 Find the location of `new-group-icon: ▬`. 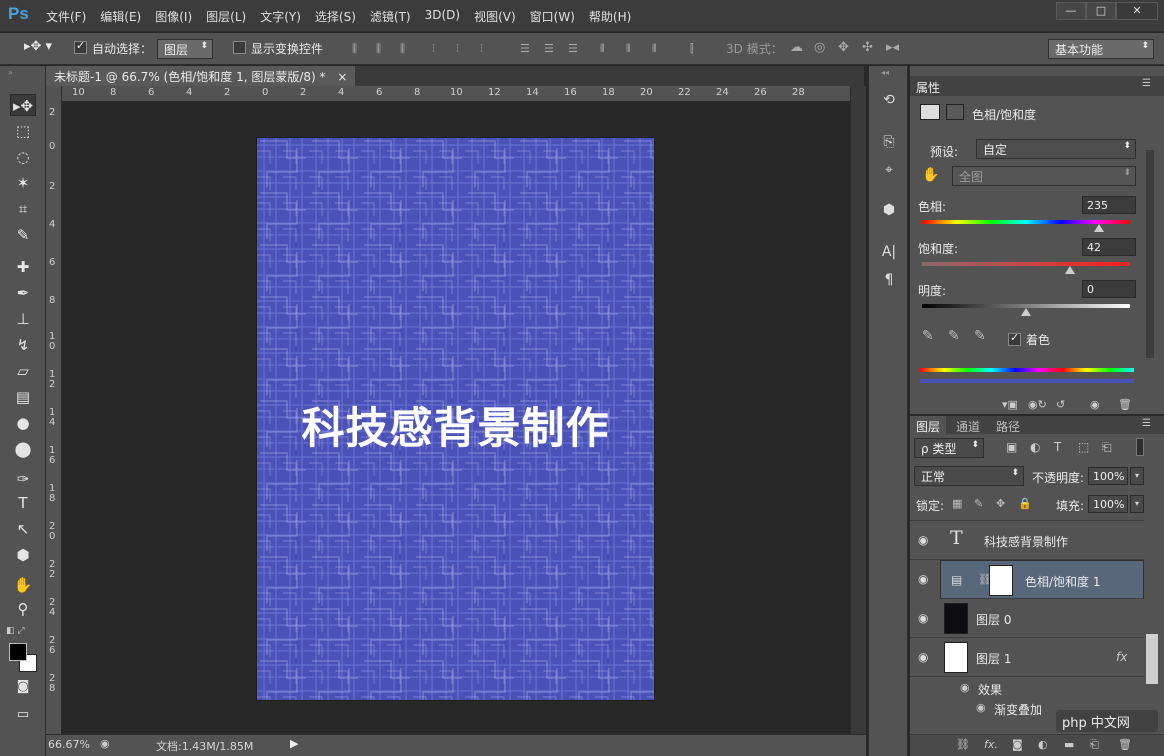

new-group-icon: ▬ is located at coordinates (1069, 744).